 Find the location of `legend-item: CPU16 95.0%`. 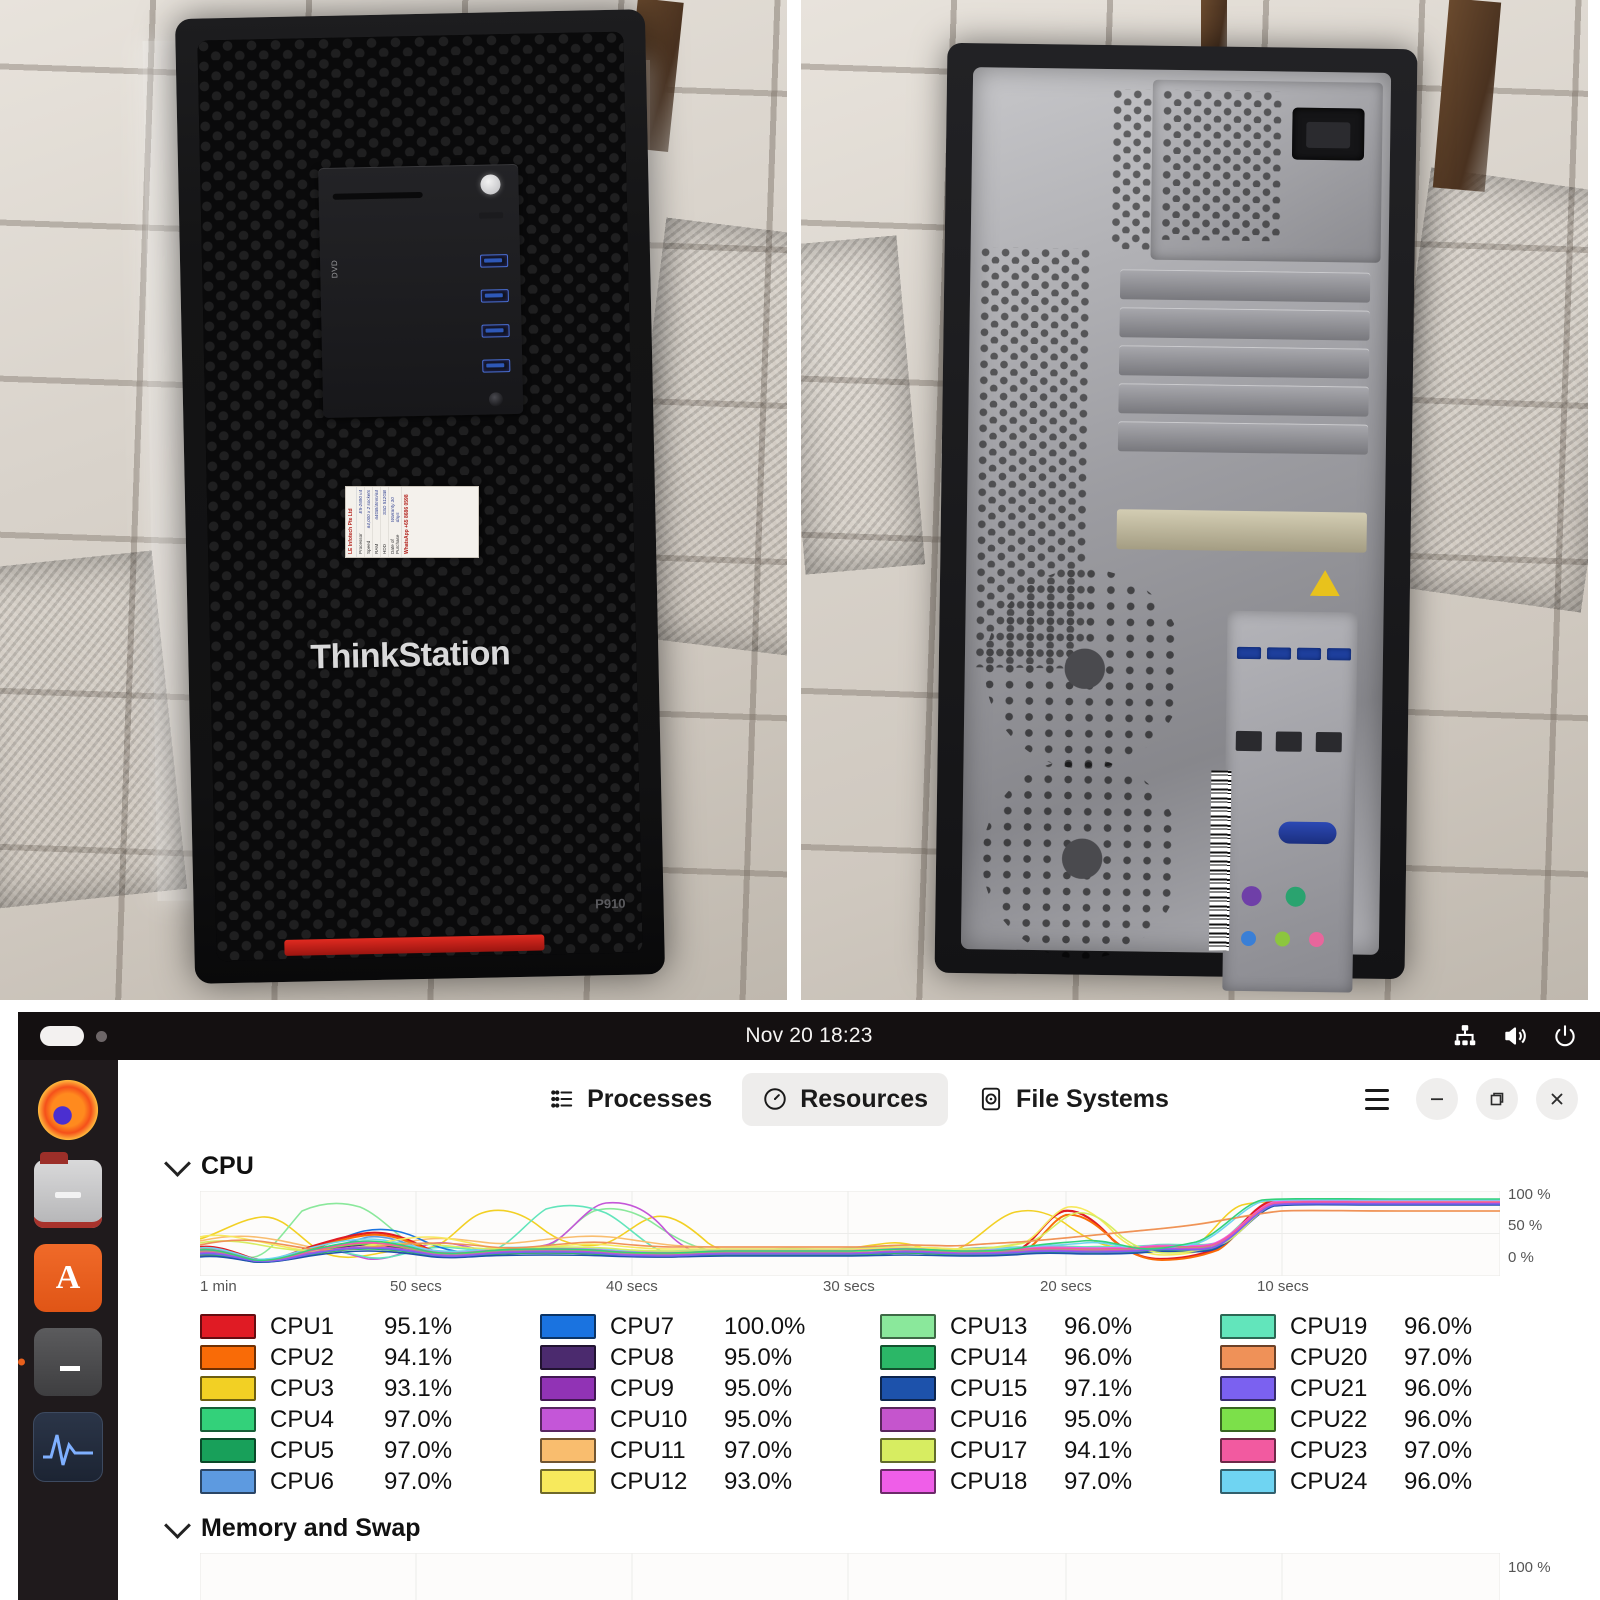

legend-item: CPU16 95.0% is located at coordinates (1050, 1419).